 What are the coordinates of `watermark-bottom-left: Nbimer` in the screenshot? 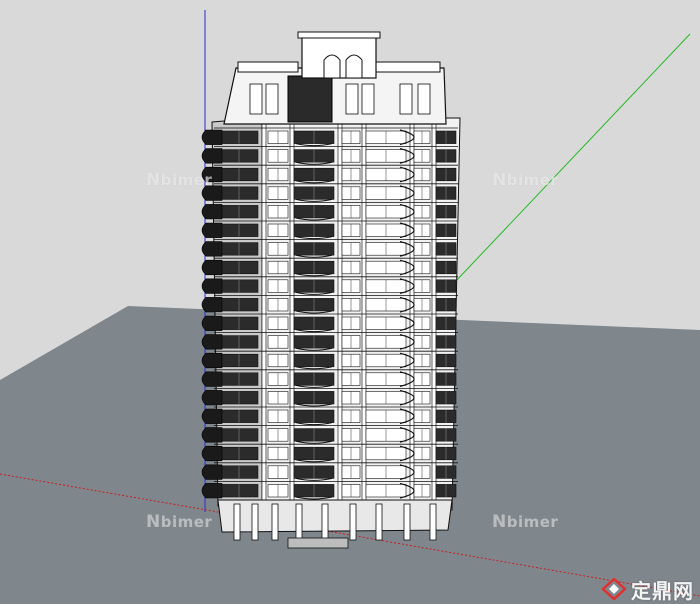 It's located at (179, 522).